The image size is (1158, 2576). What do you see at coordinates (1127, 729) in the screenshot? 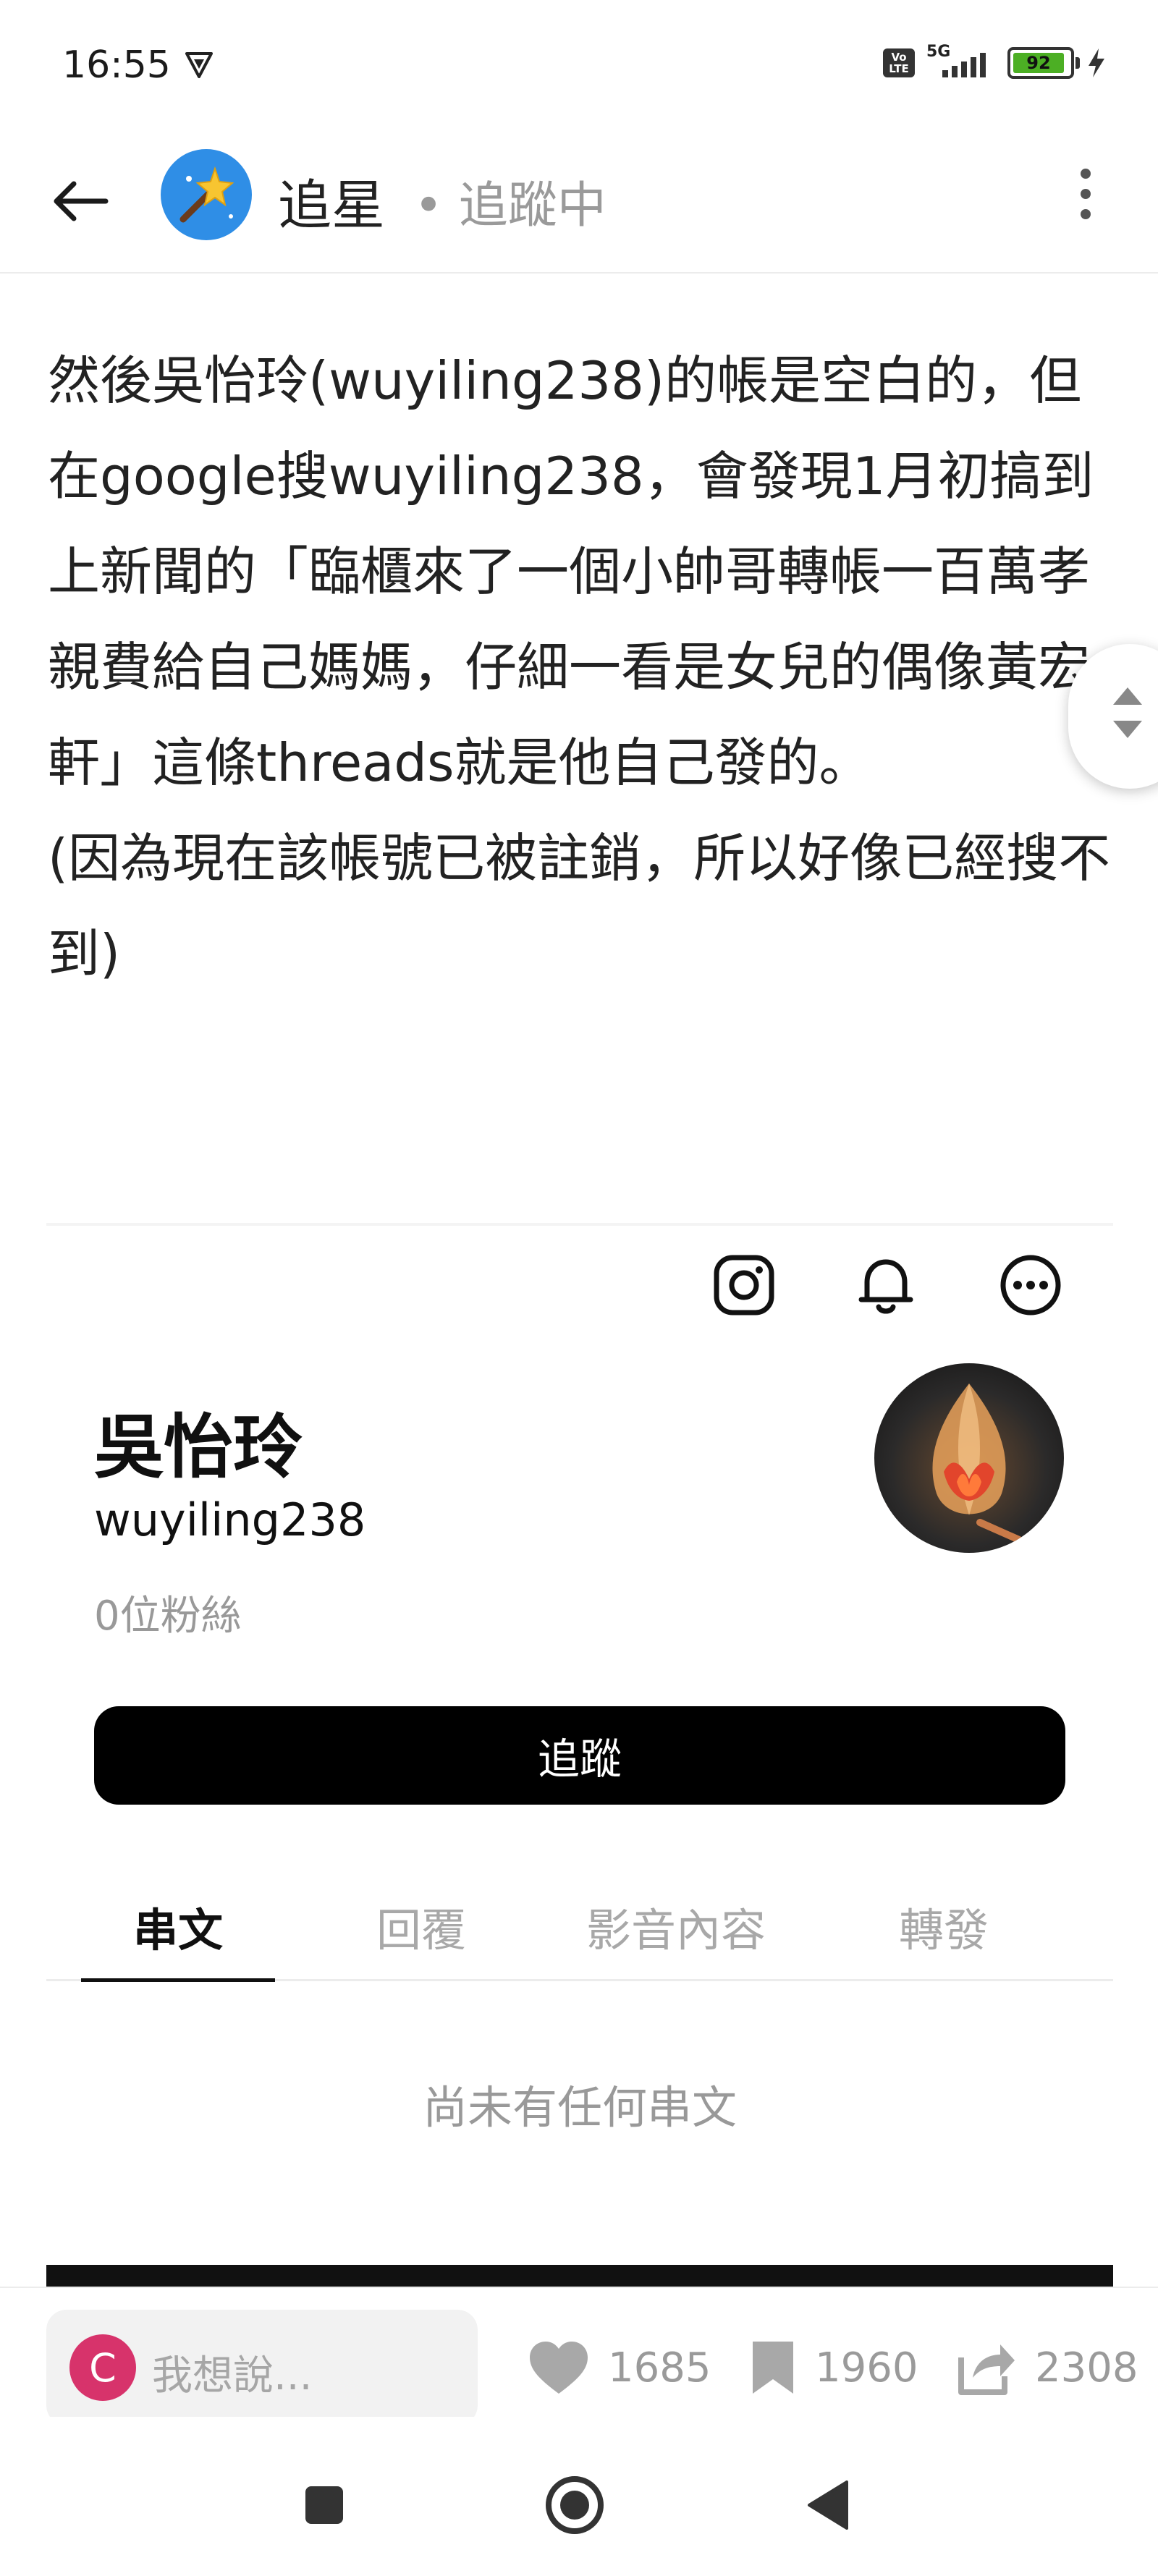
I see `chevron-down-icon` at bounding box center [1127, 729].